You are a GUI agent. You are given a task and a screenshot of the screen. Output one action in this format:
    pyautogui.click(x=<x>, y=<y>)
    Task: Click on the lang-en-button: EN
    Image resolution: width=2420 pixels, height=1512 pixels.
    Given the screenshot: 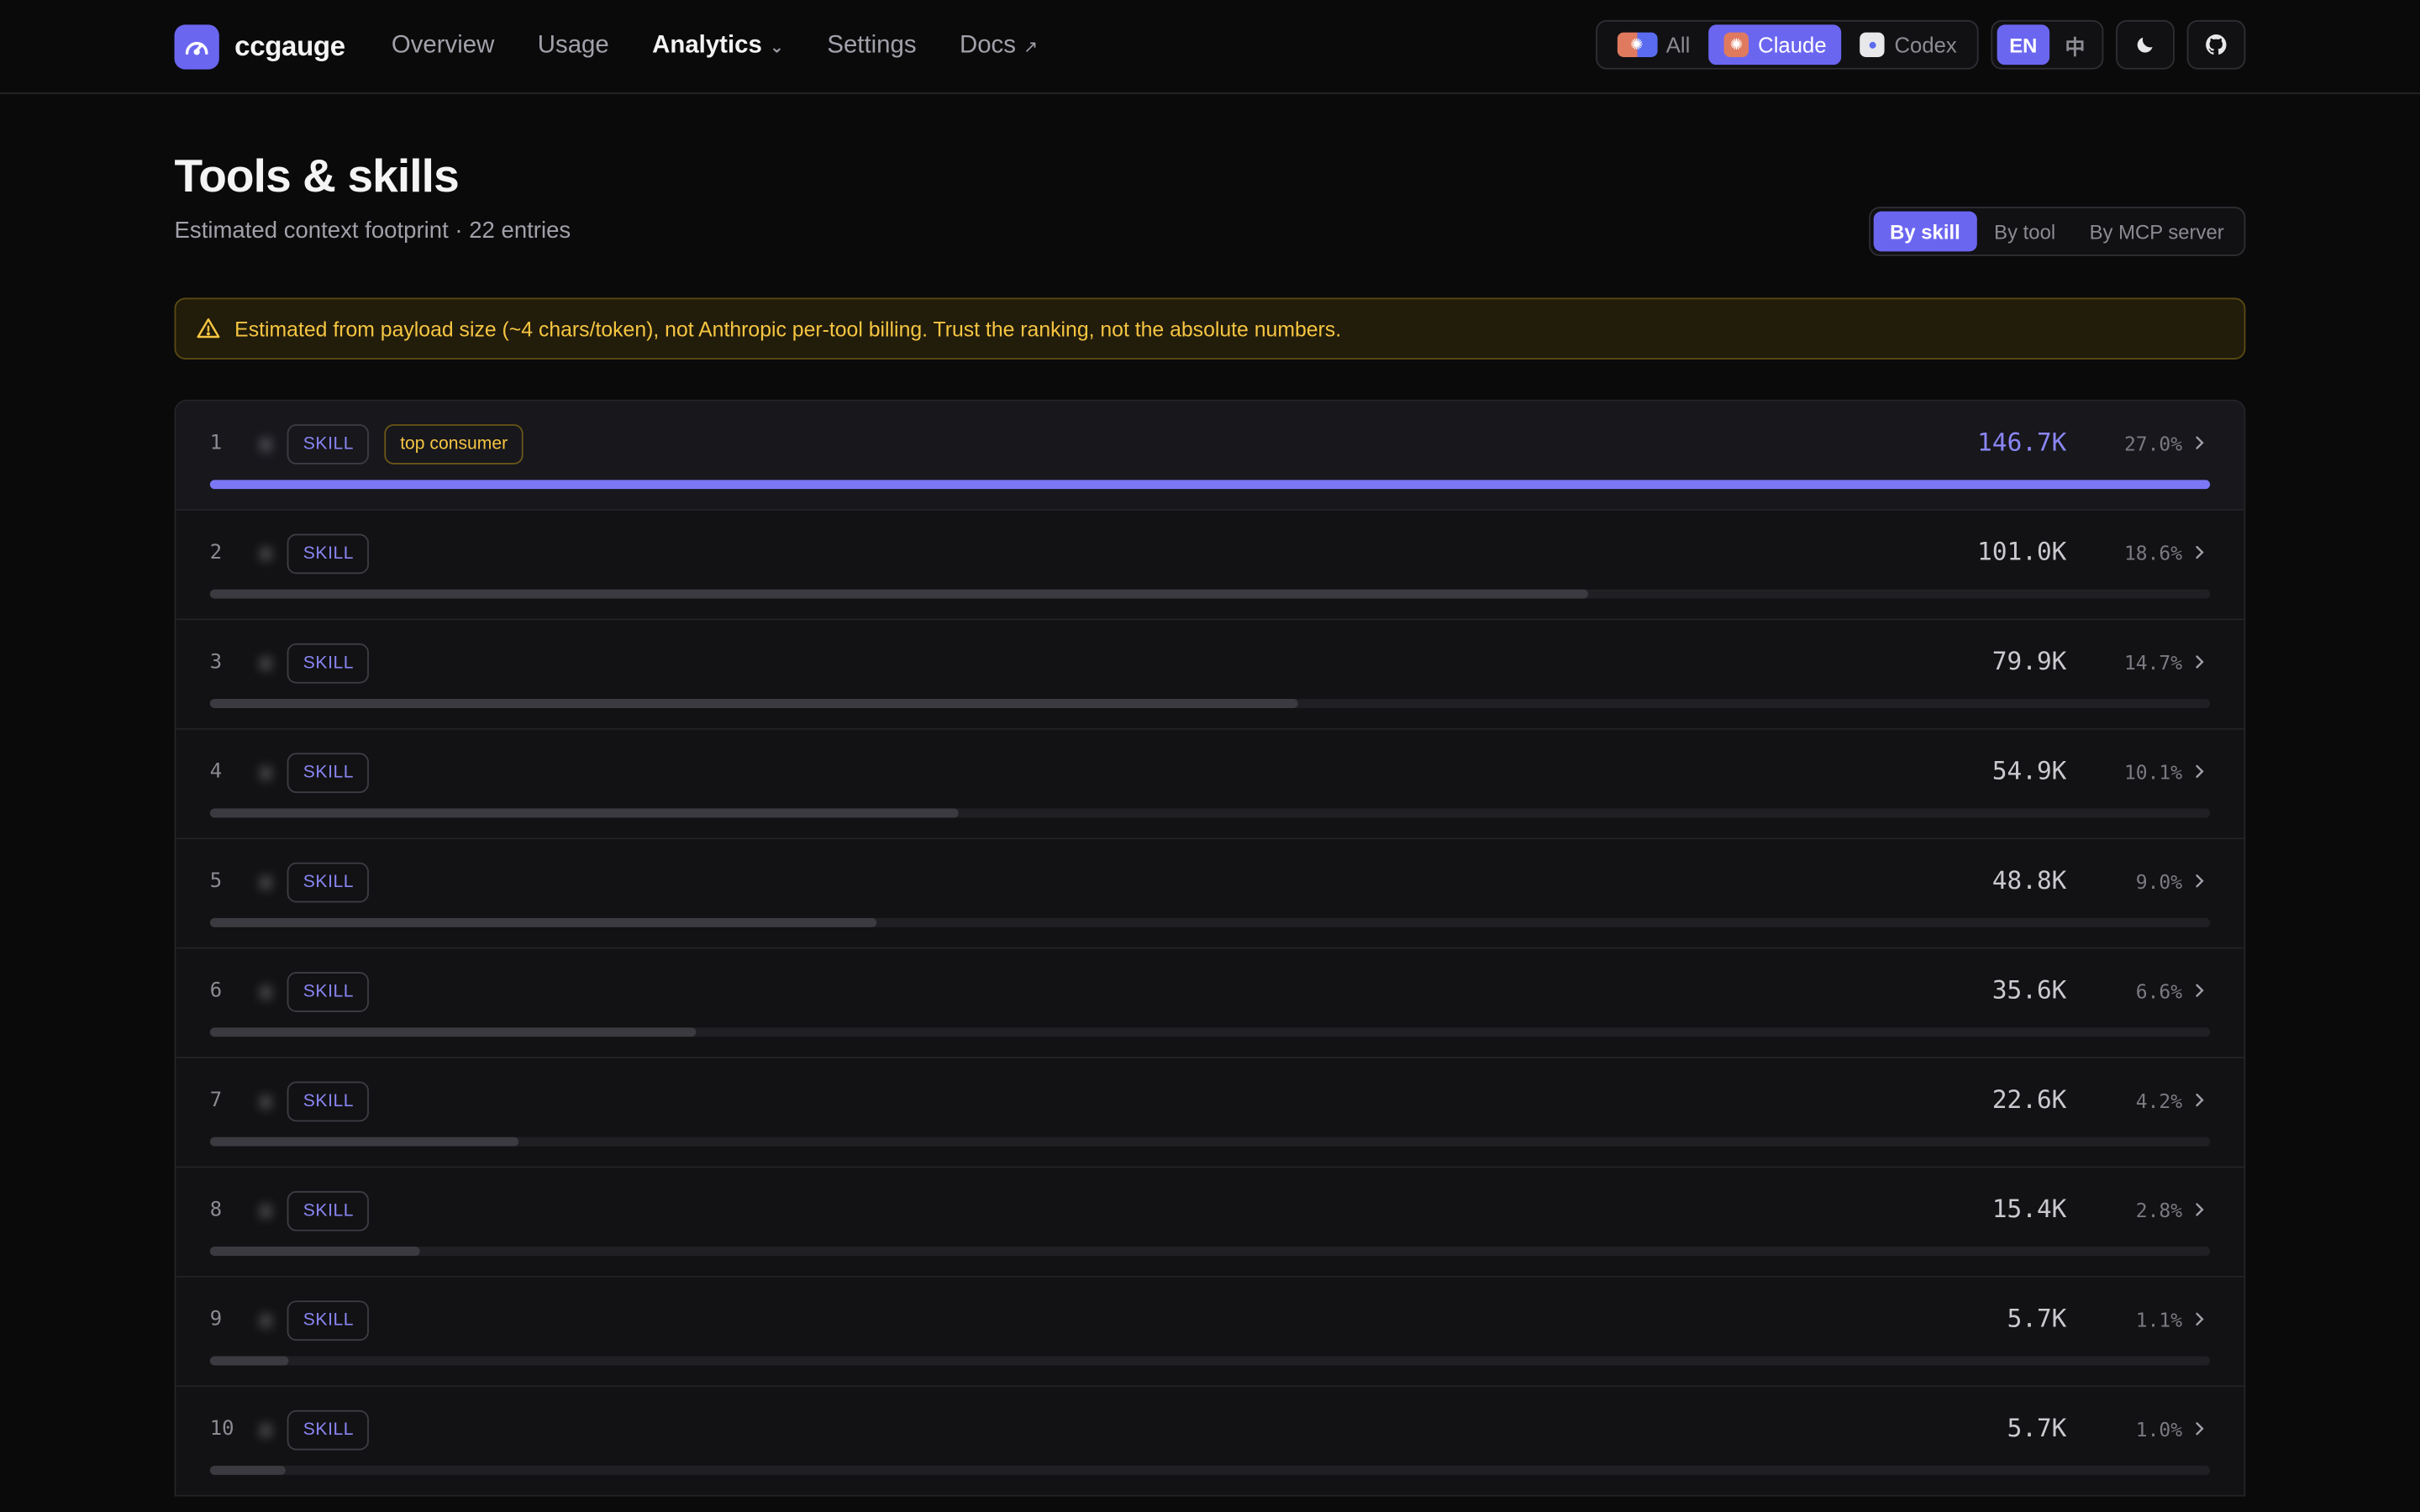 What is the action you would take?
    pyautogui.click(x=2023, y=45)
    